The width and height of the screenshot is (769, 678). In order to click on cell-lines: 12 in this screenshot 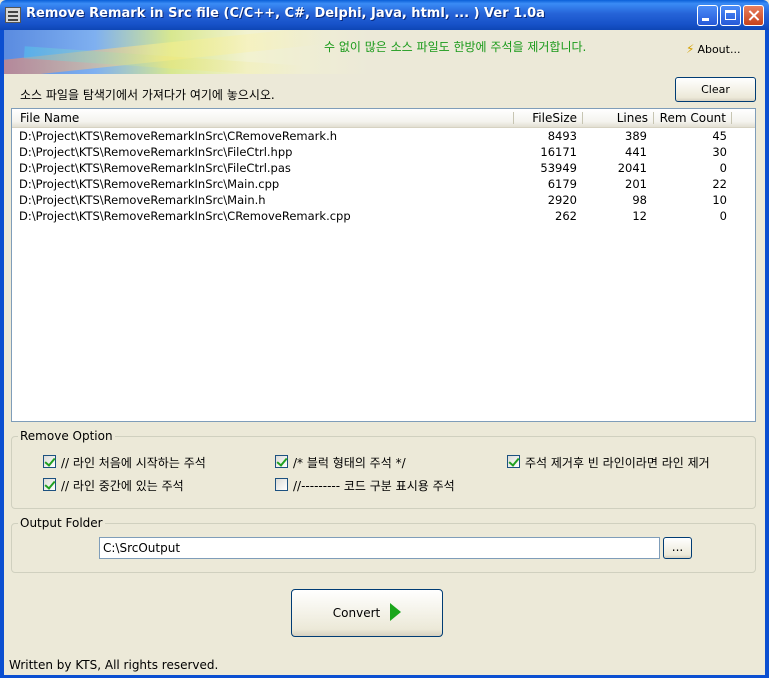, I will do `click(639, 216)`.